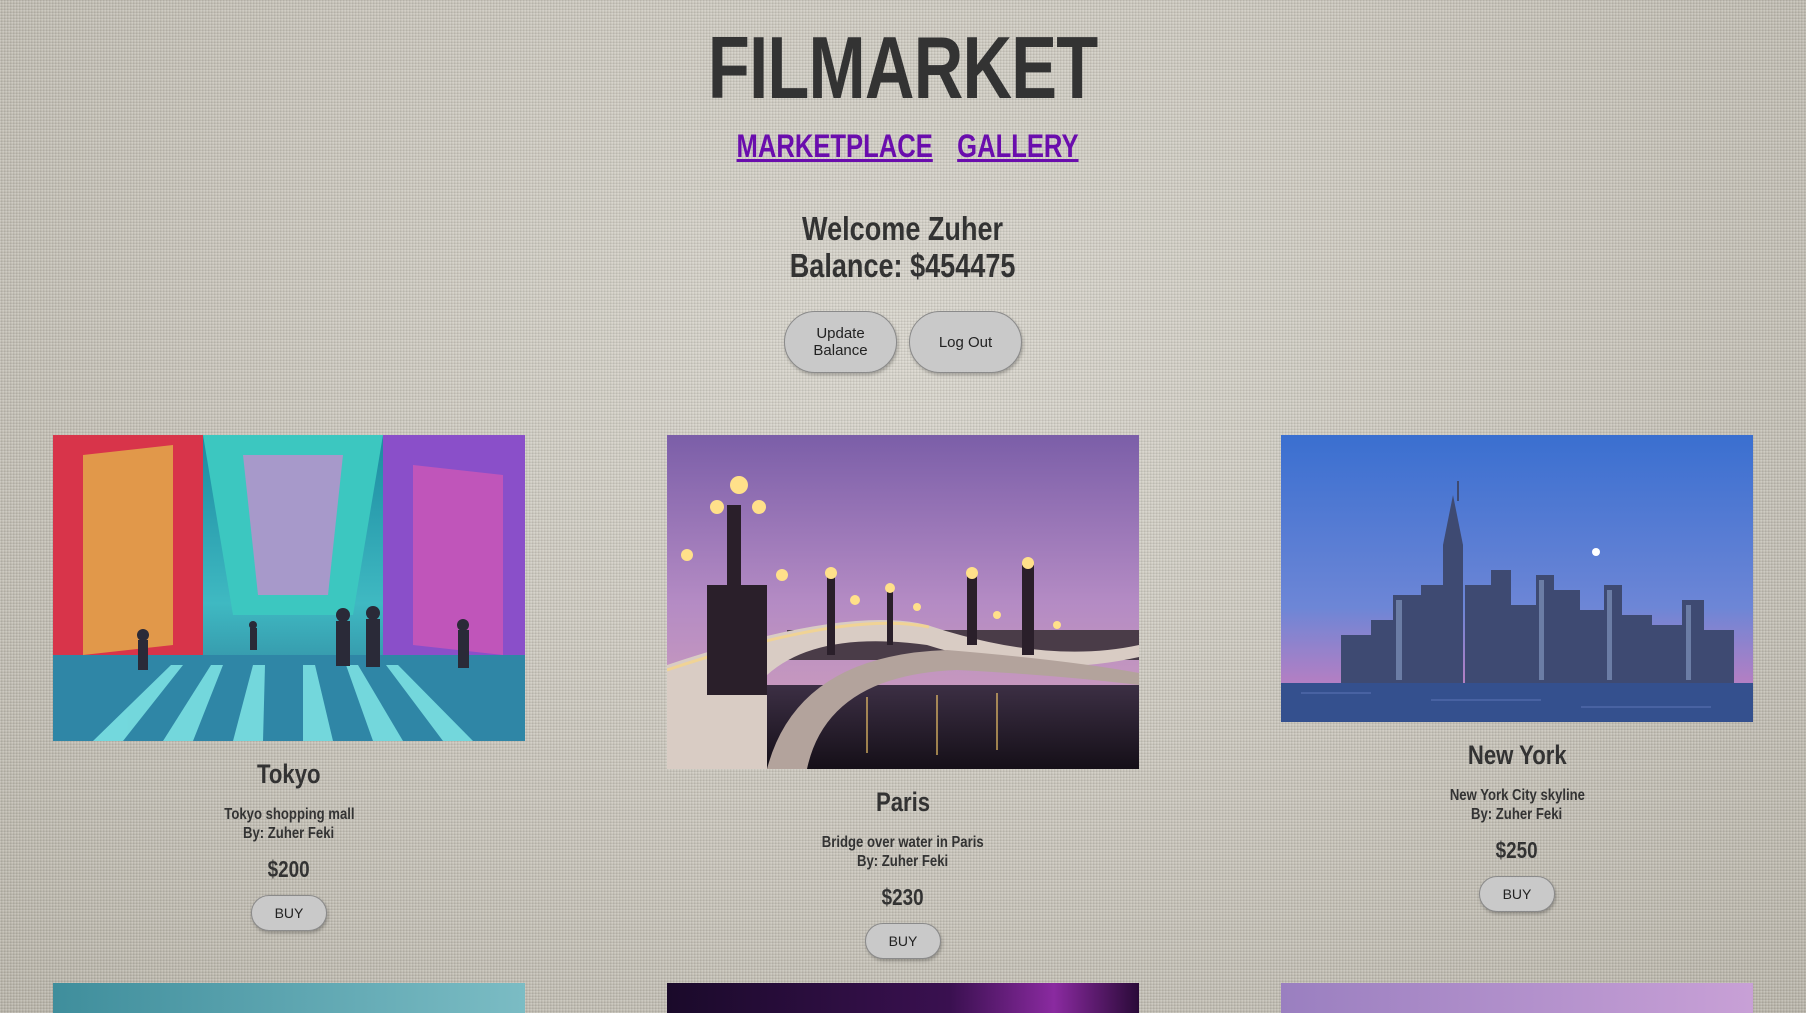 The image size is (1806, 1013). Describe the element at coordinates (835, 146) in the screenshot. I see `nav-link-marketplace: MARKETPLACE` at that location.